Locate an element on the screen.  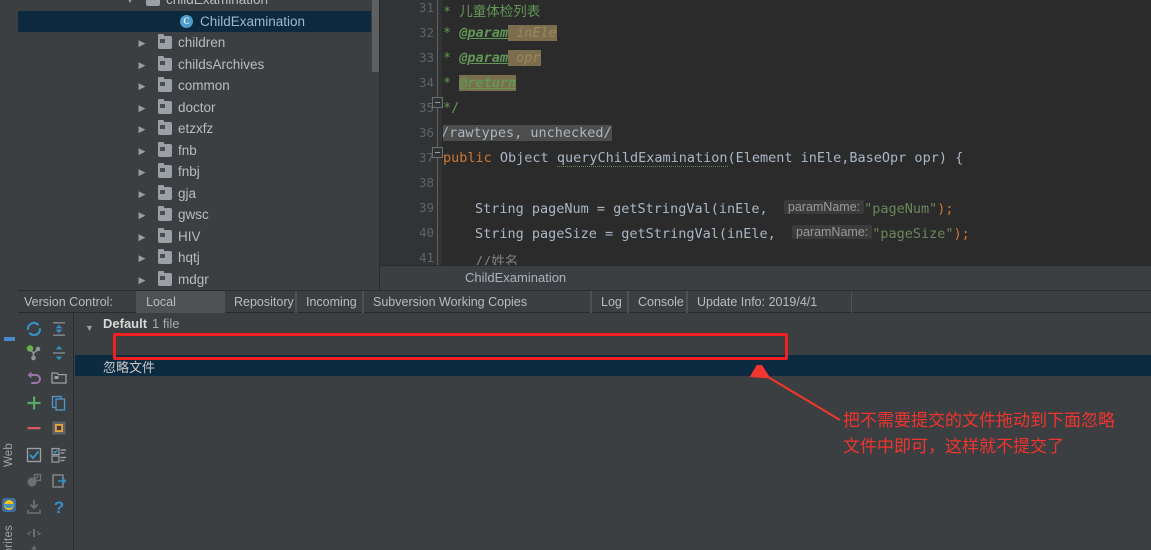
update-project-icon is located at coordinates (34, 507).